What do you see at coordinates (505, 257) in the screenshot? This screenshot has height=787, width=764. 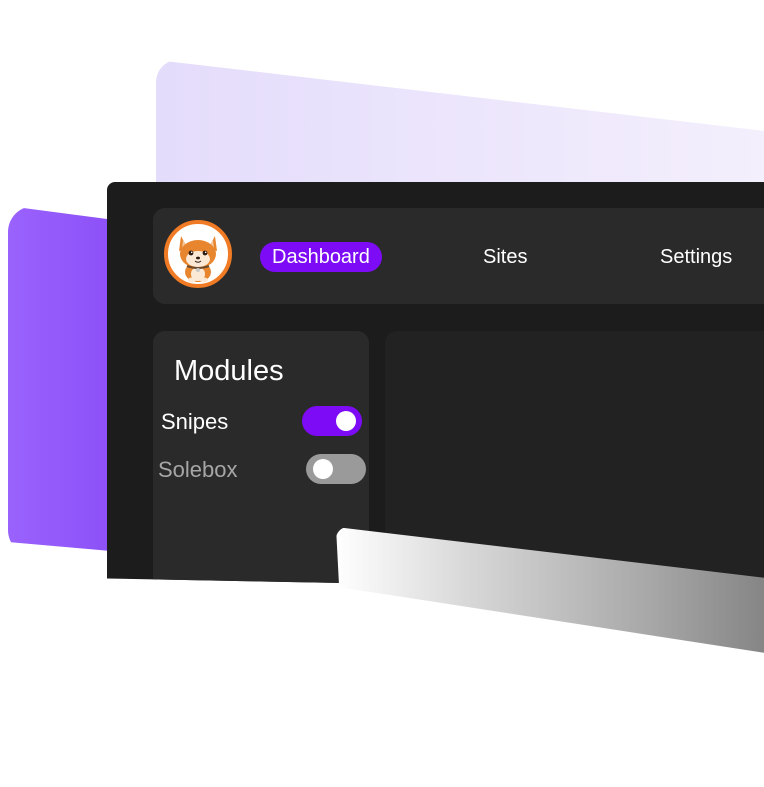 I see `nav-sites: Sites` at bounding box center [505, 257].